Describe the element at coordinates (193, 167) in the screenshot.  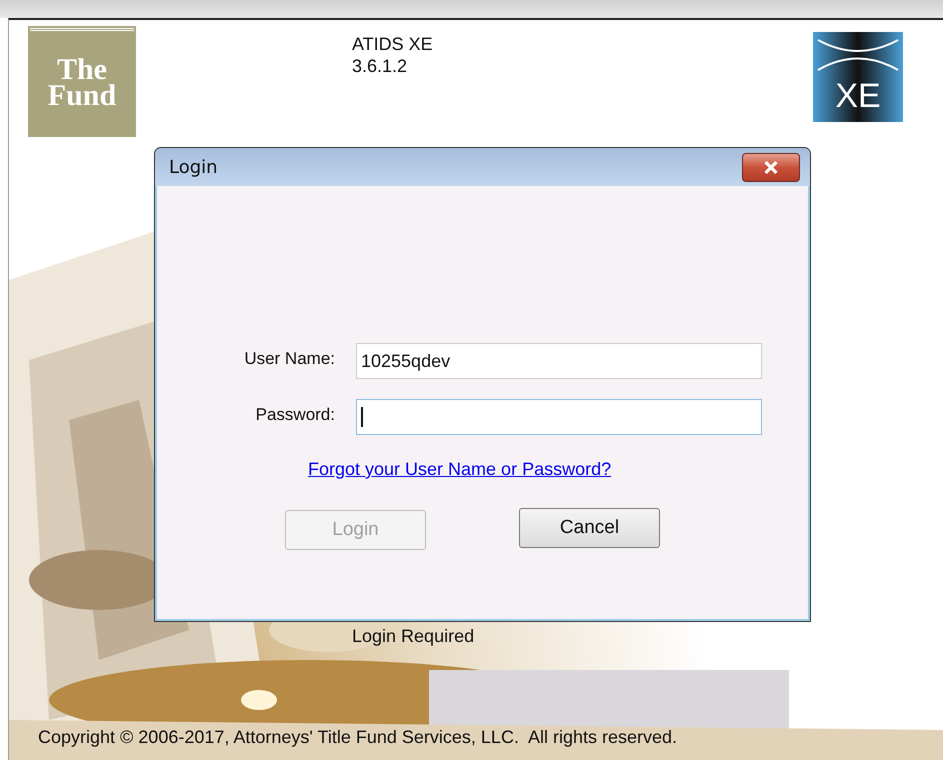
I see `window-title: Login` at that location.